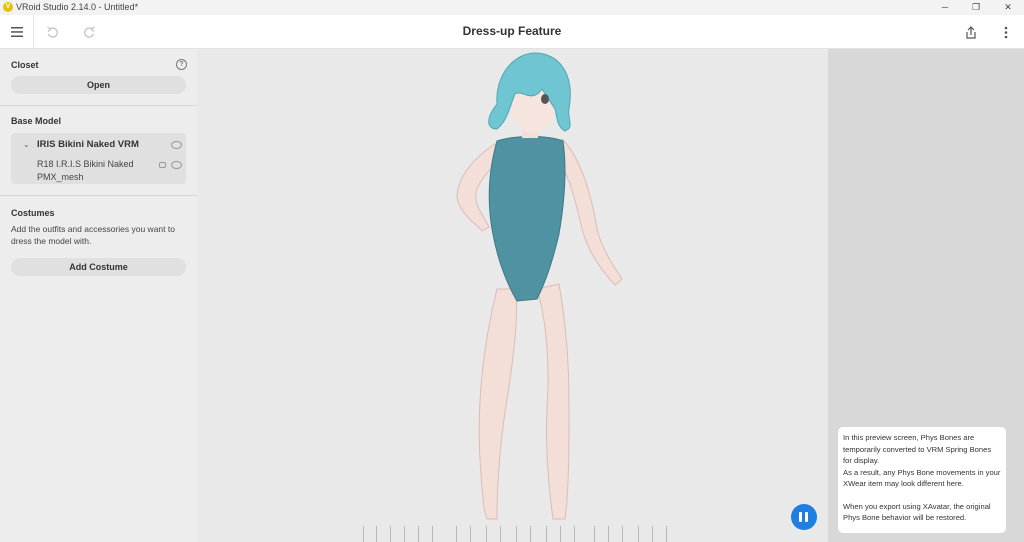 The image size is (1024, 542). I want to click on minimize-button: ─, so click(945, 7).